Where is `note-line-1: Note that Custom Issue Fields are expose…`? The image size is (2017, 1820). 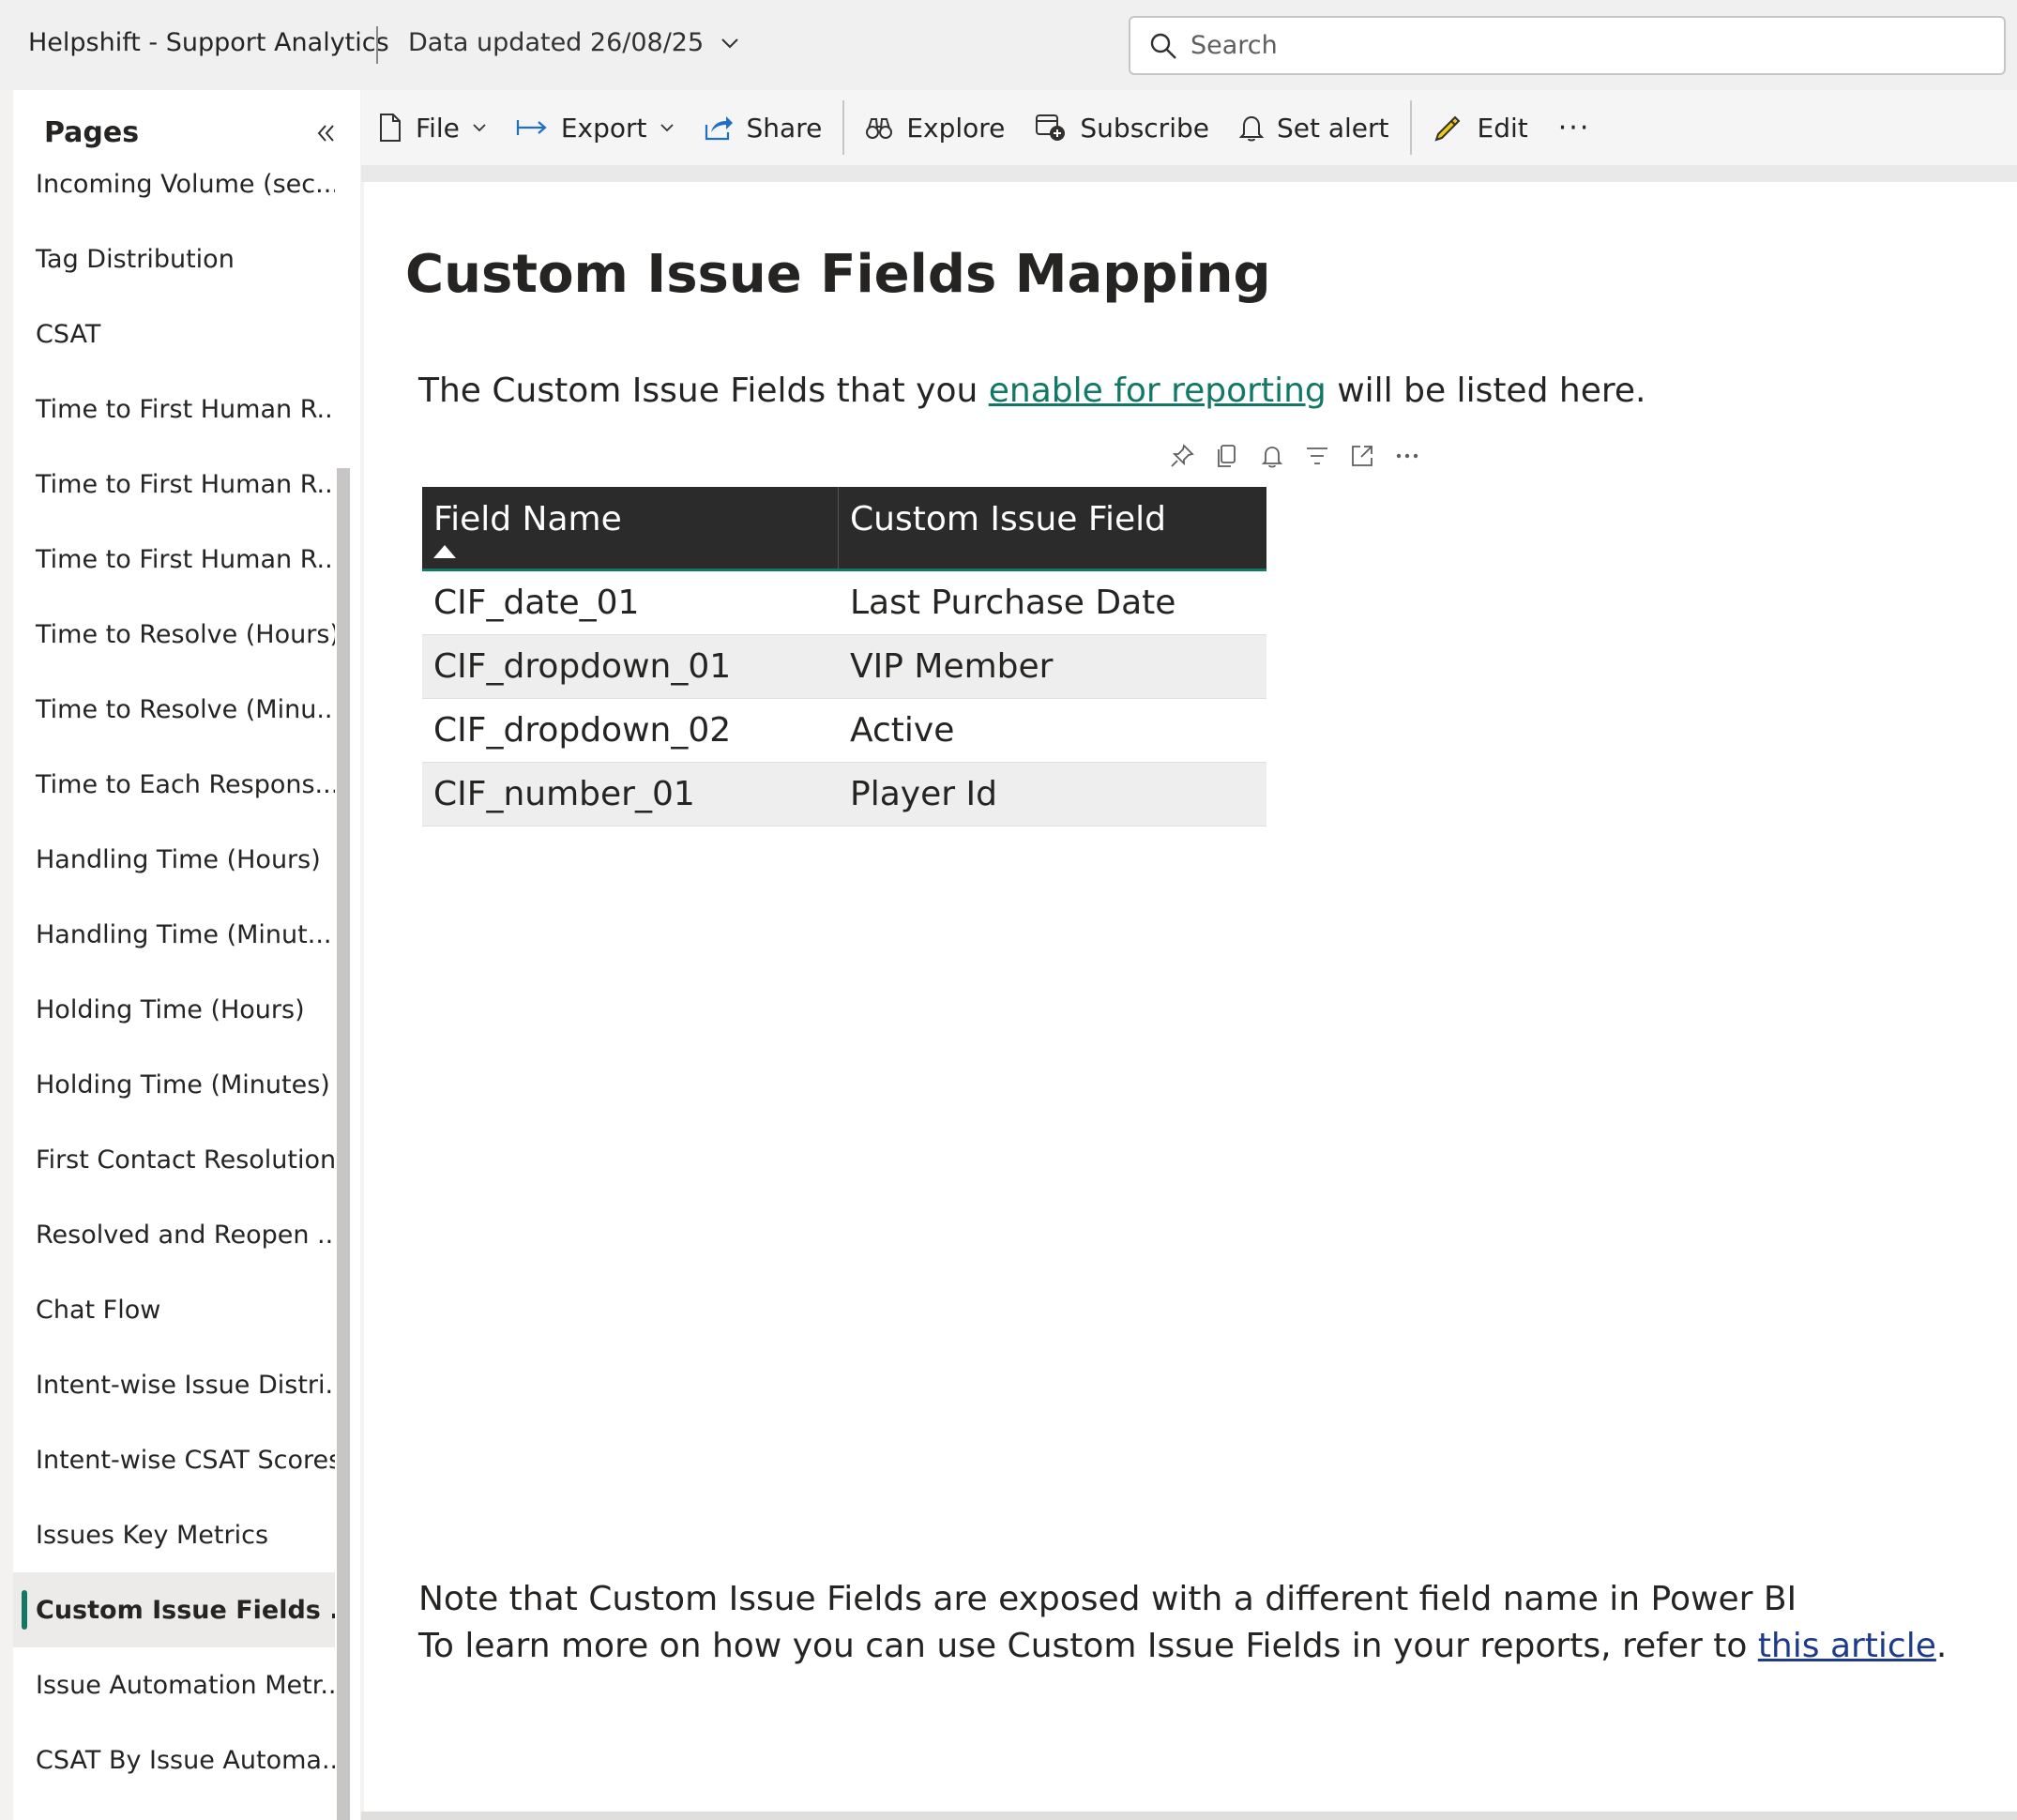
note-line-1: Note that Custom Issue Fields are expose… is located at coordinates (1108, 1599).